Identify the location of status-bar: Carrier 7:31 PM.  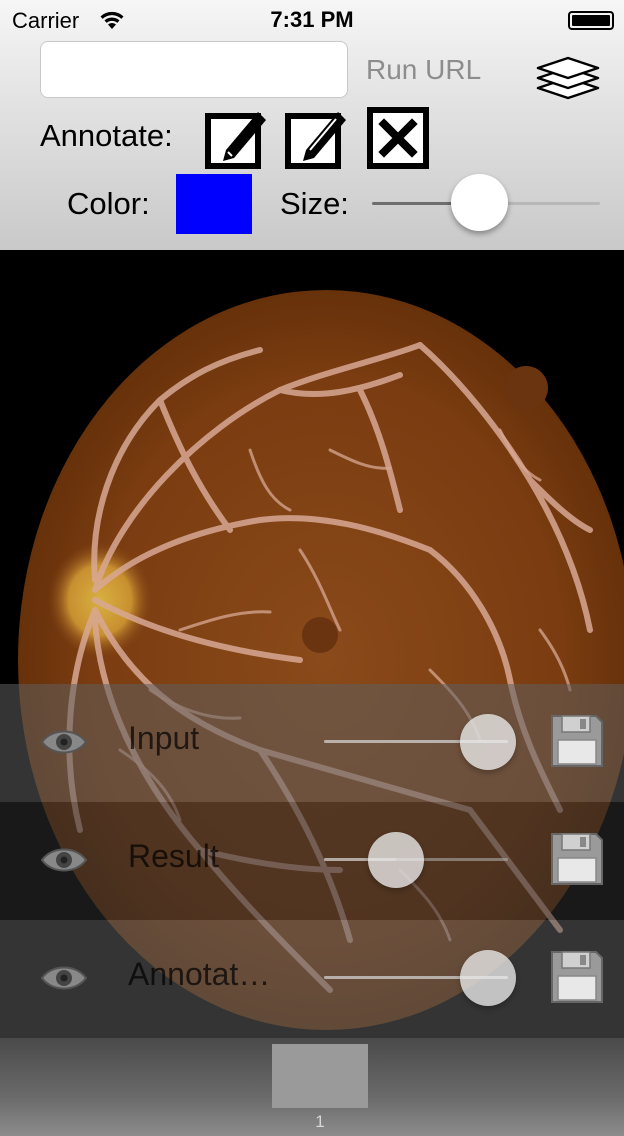
(312, 20).